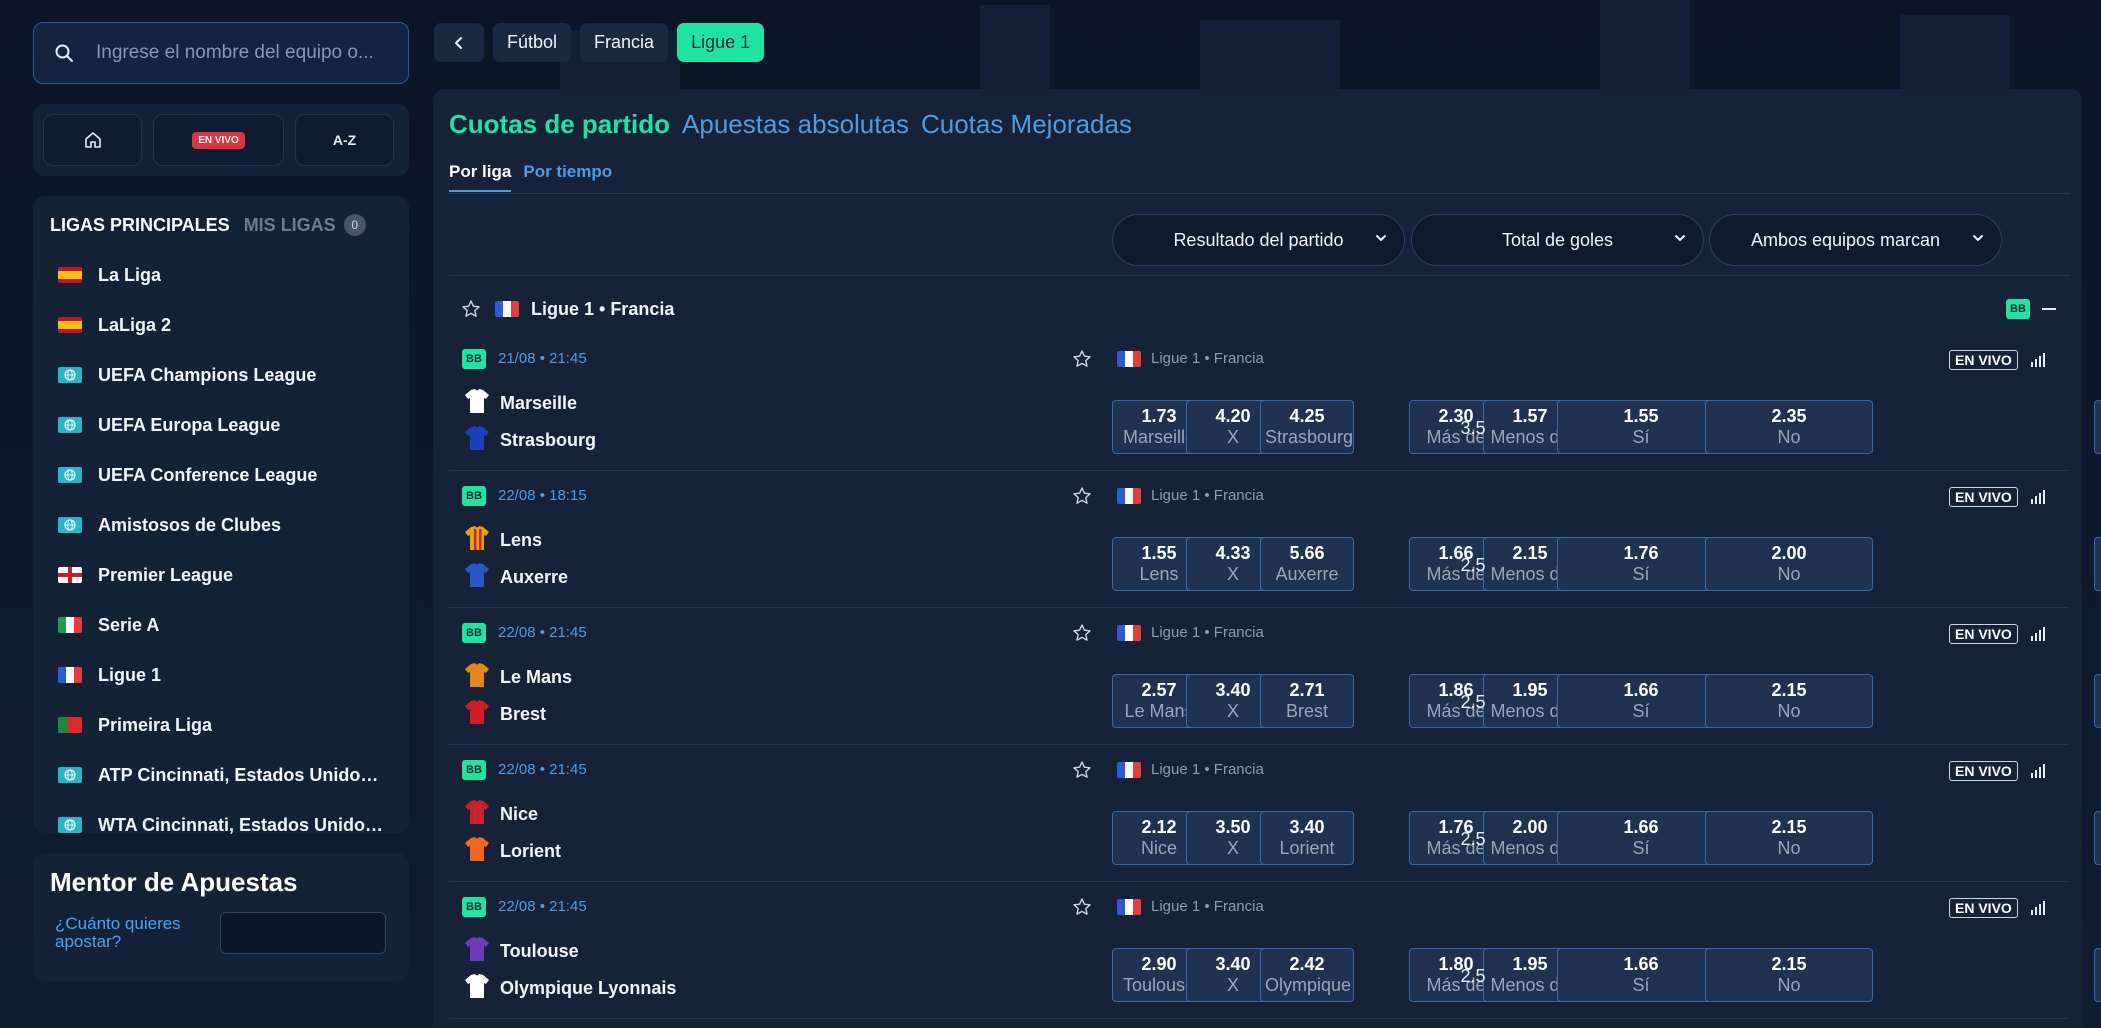 The width and height of the screenshot is (2101, 1028). I want to click on market-select-result: Resultado del partido, so click(1258, 240).